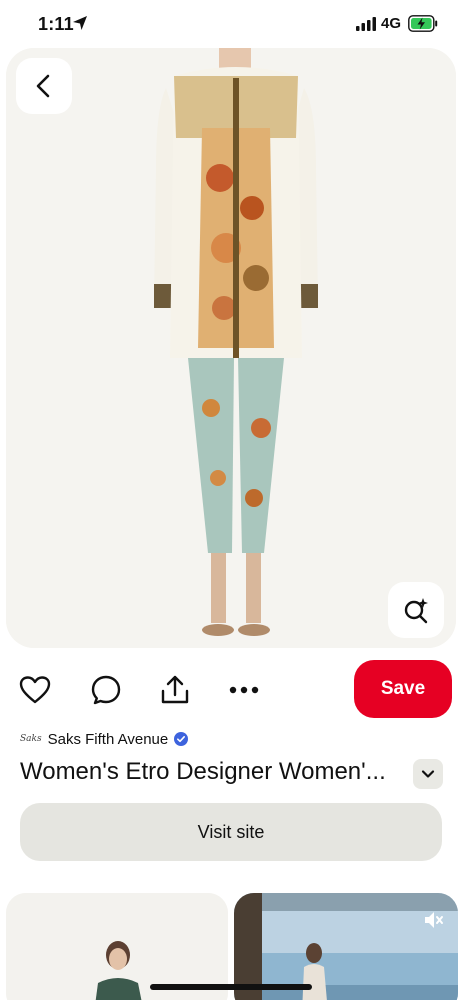 The height and width of the screenshot is (1000, 462). Describe the element at coordinates (403, 689) in the screenshot. I see `save-button: Save` at that location.